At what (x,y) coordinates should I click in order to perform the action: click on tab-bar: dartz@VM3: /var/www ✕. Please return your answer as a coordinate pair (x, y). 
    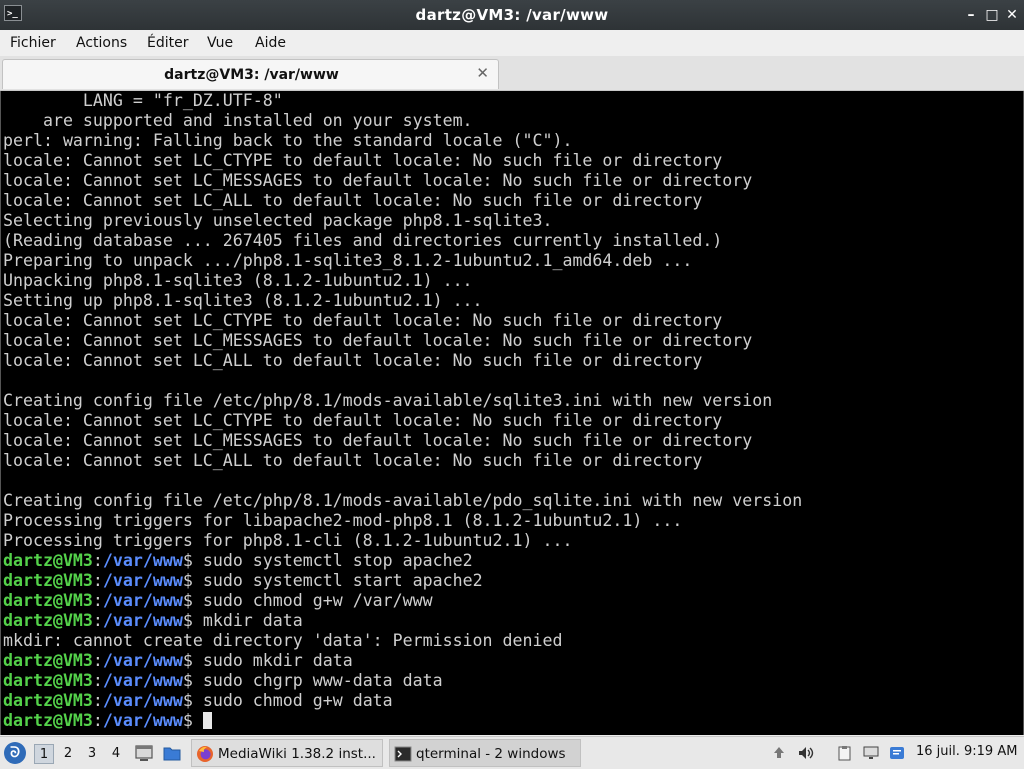
    Looking at the image, I should click on (512, 73).